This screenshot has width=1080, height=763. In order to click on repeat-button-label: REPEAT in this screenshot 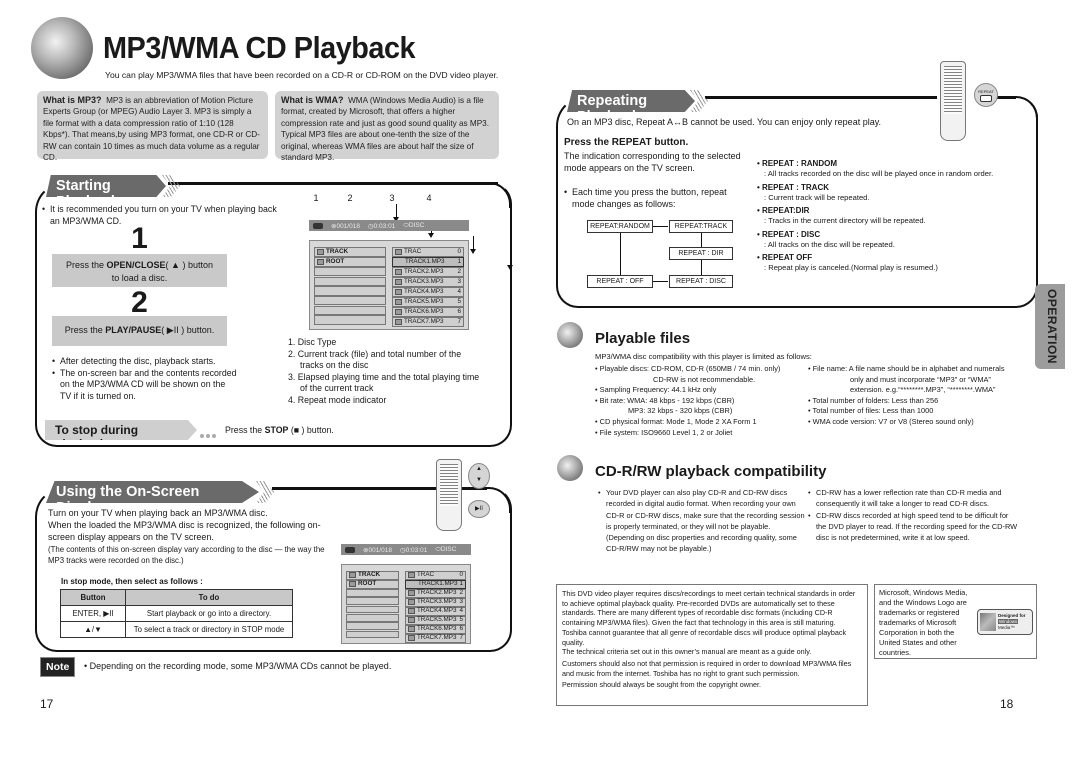, I will do `click(986, 91)`.